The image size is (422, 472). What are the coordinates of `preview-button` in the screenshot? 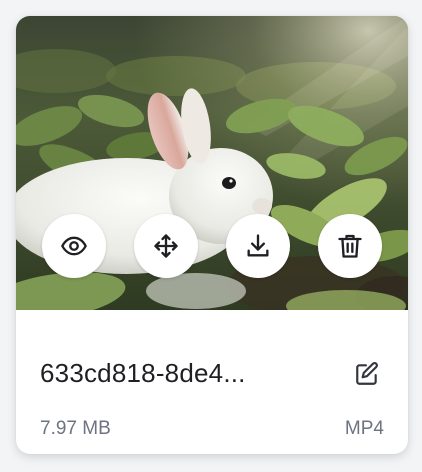 It's located at (74, 246).